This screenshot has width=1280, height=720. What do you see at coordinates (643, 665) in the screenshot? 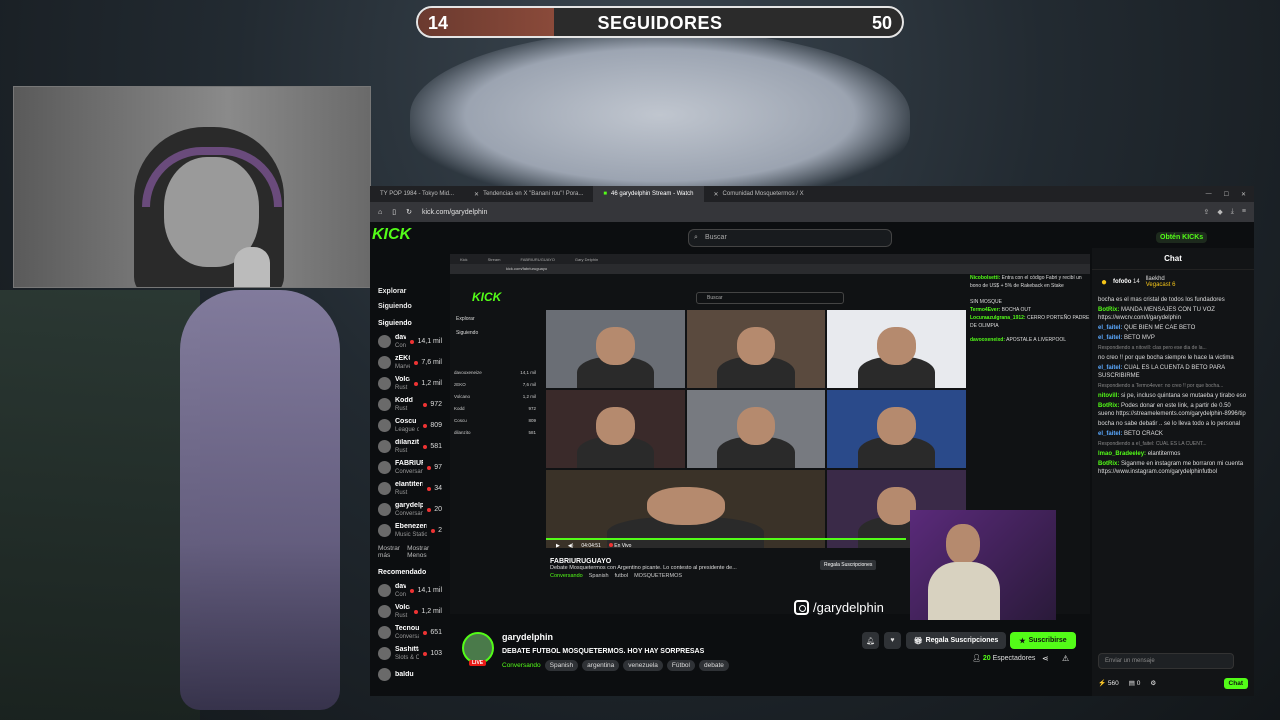
I see `tag: venezuela` at bounding box center [643, 665].